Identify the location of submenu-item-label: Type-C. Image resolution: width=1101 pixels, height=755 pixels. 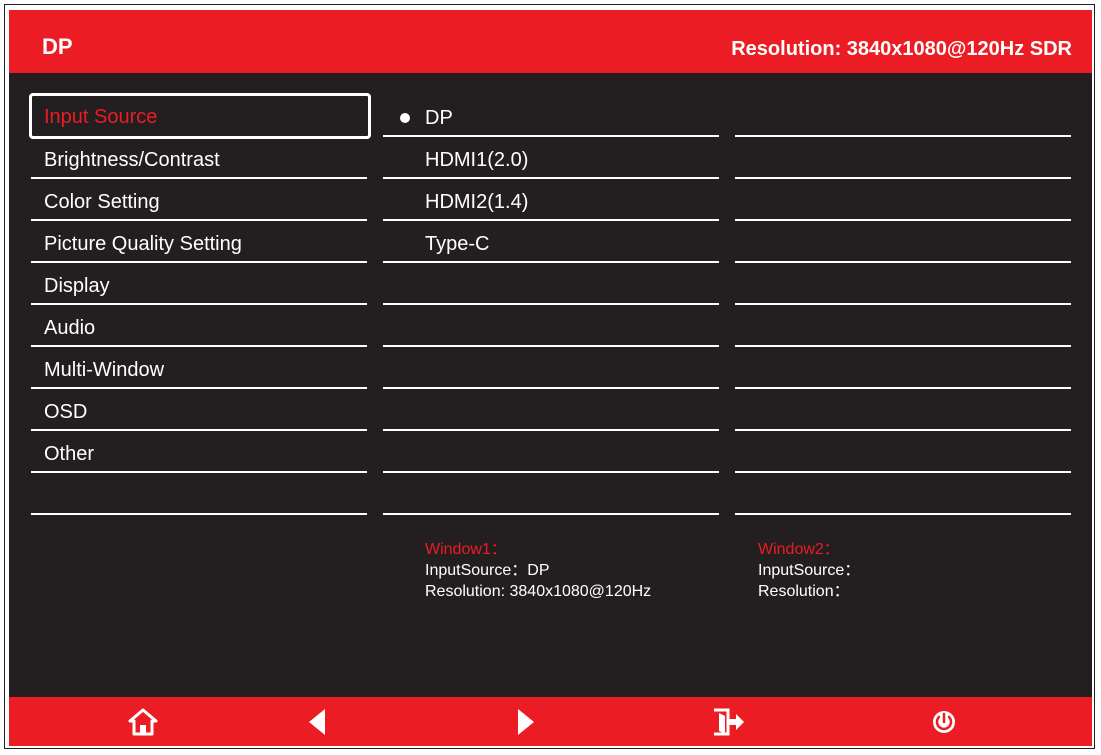
(457, 244).